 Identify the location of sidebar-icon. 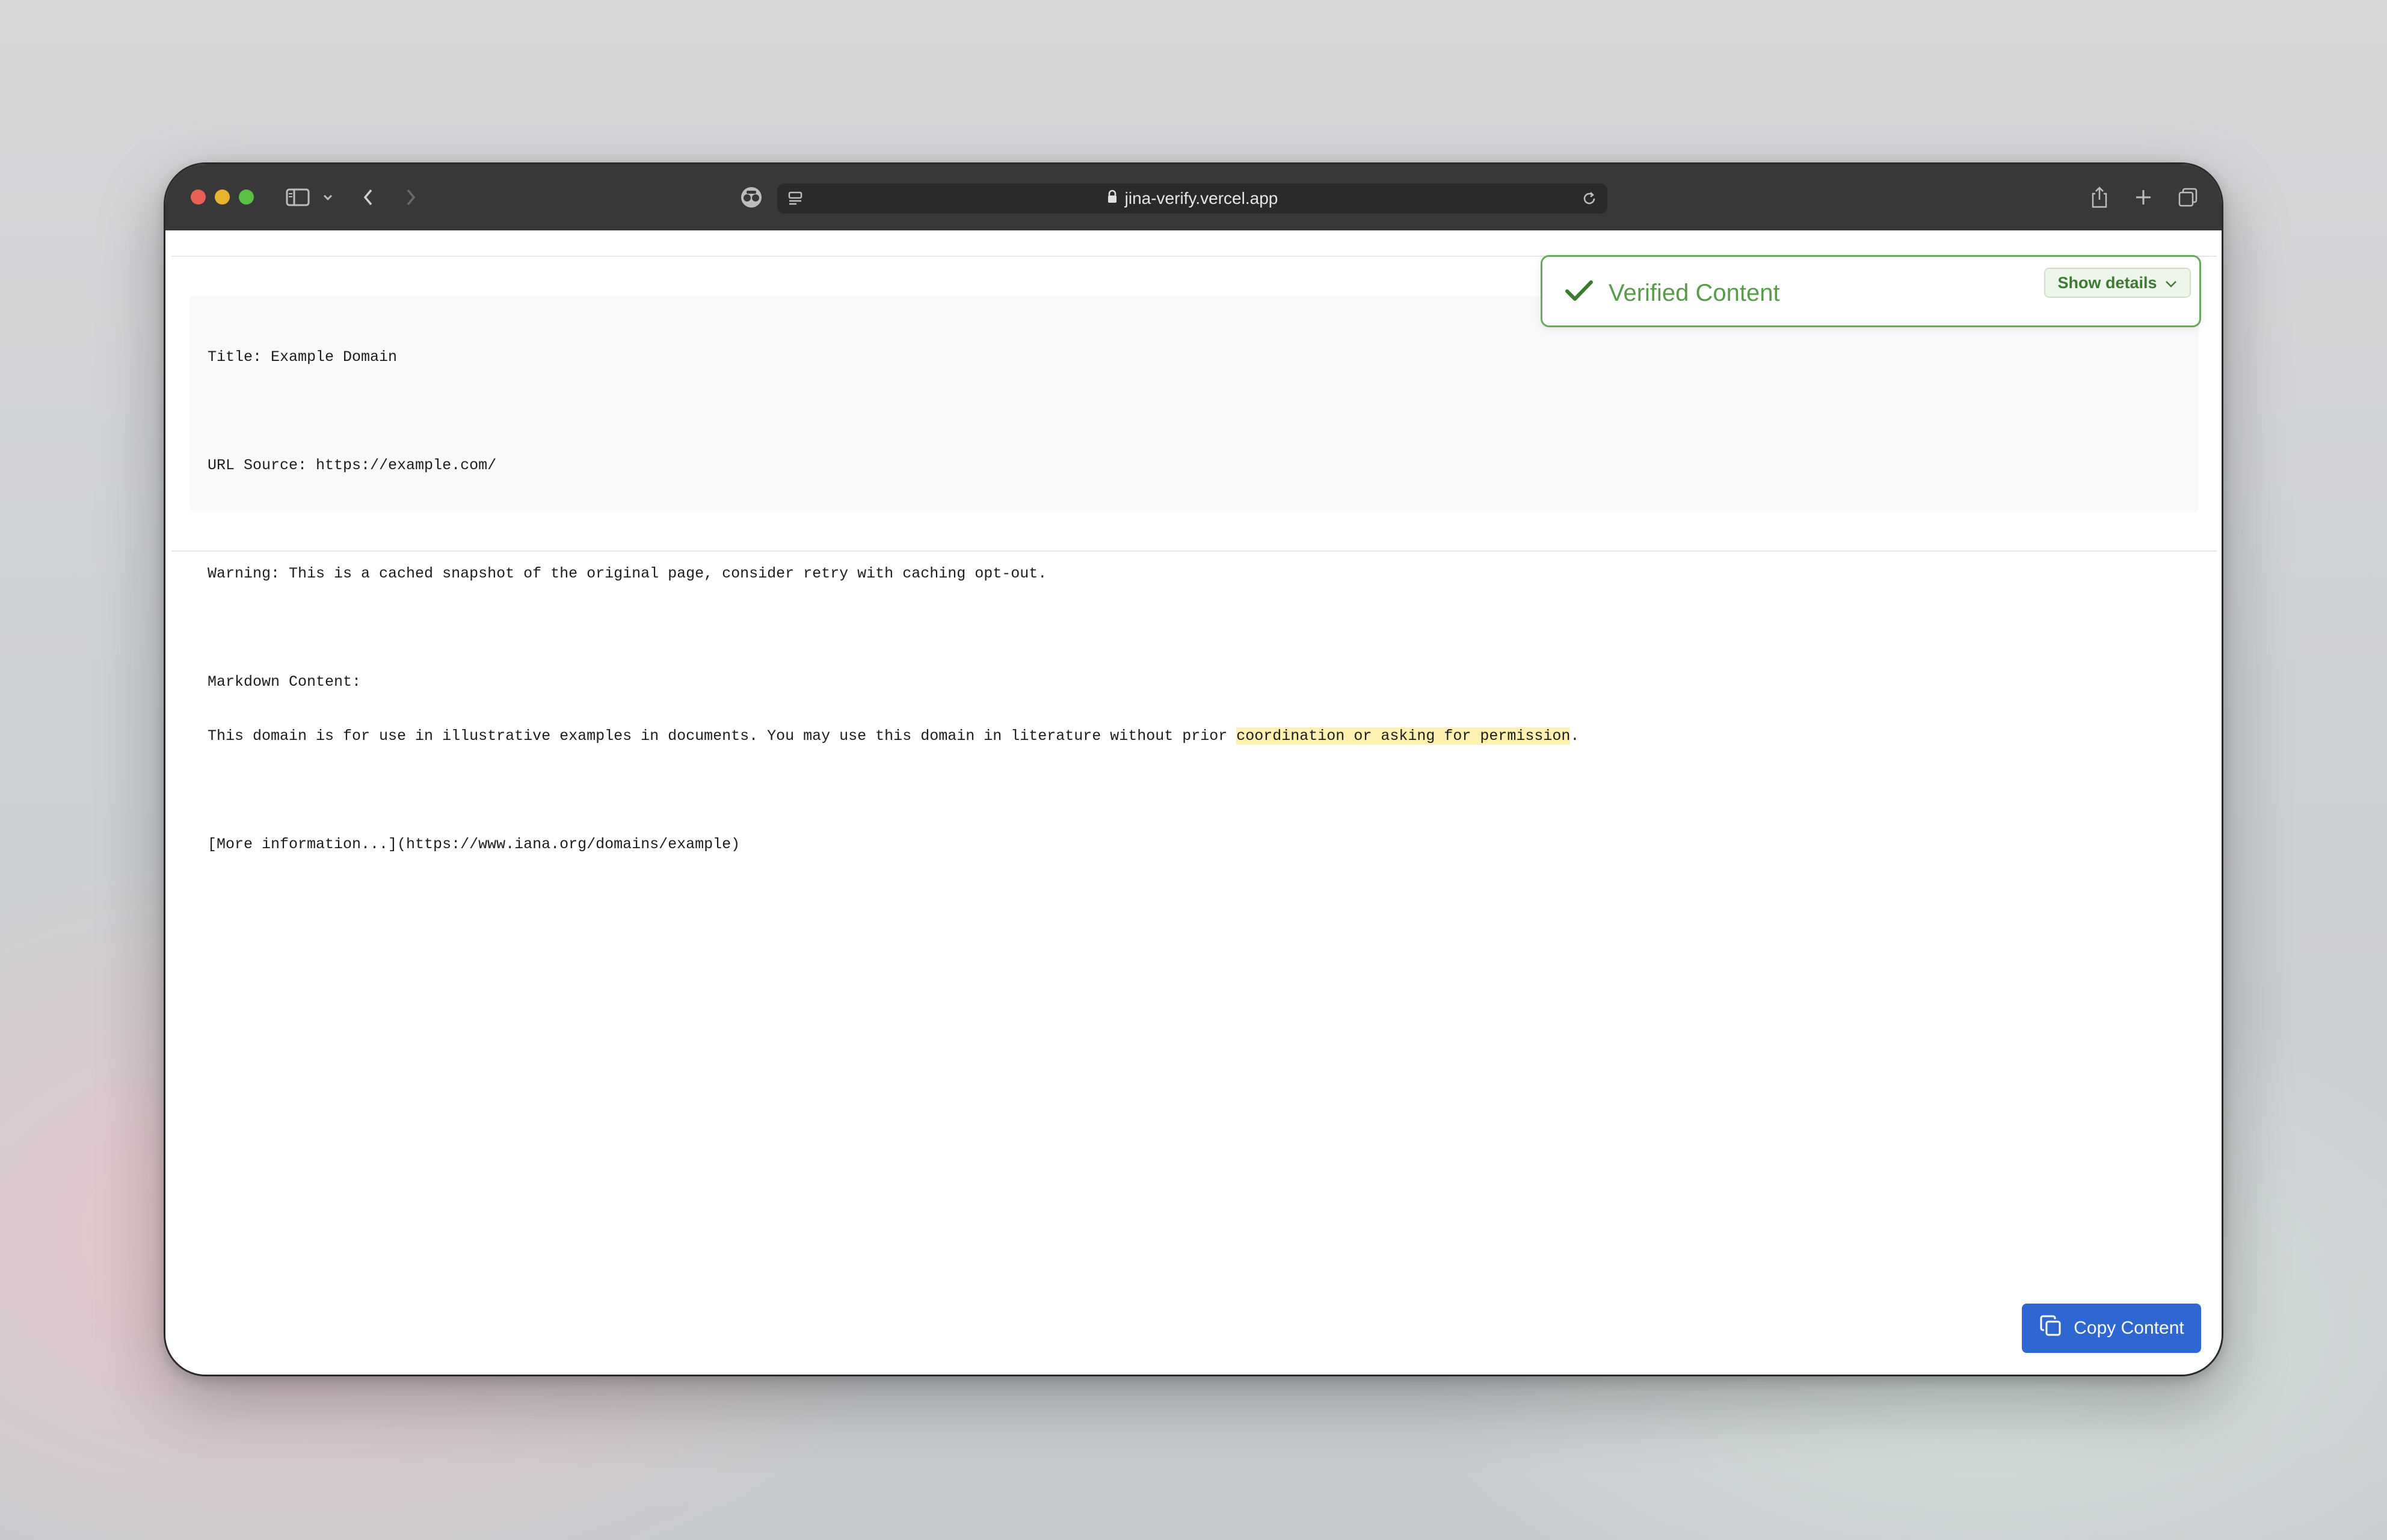
(298, 197).